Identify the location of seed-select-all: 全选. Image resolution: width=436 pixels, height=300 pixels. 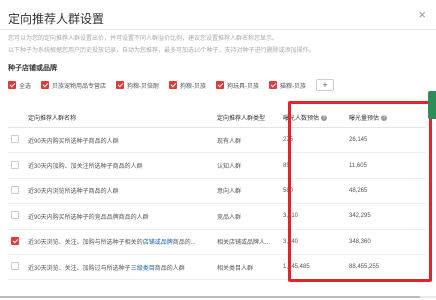
(19, 85).